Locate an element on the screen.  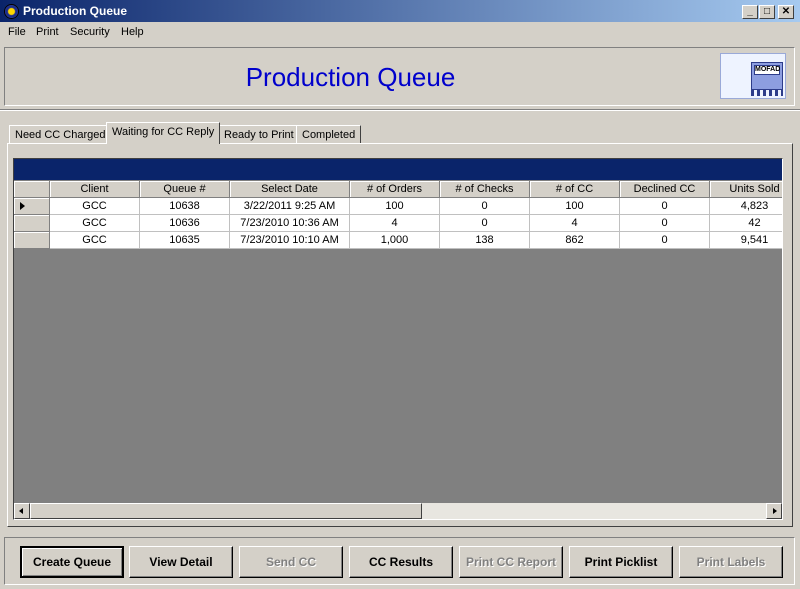
scroll-right-button is located at coordinates (774, 511).